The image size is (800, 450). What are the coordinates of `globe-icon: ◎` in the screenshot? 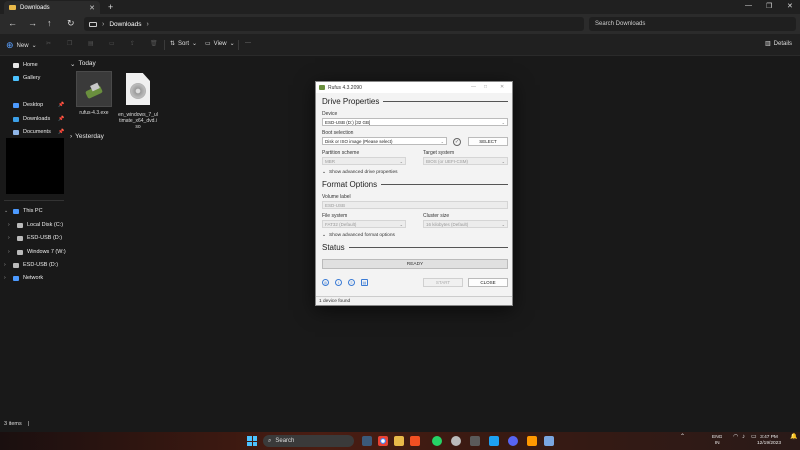 It's located at (325, 282).